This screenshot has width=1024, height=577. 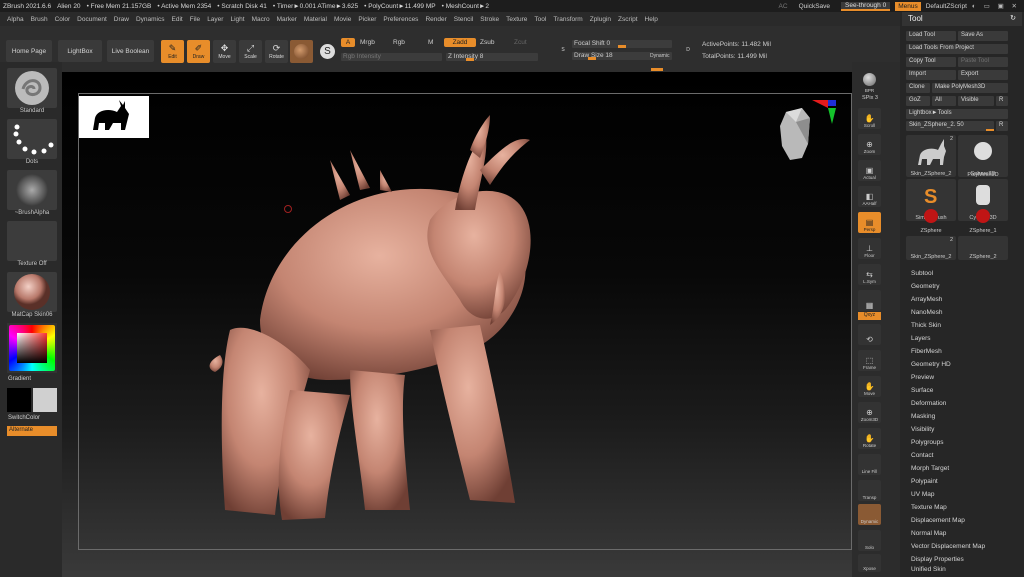 I want to click on orientation-gizmo, so click(x=805, y=132).